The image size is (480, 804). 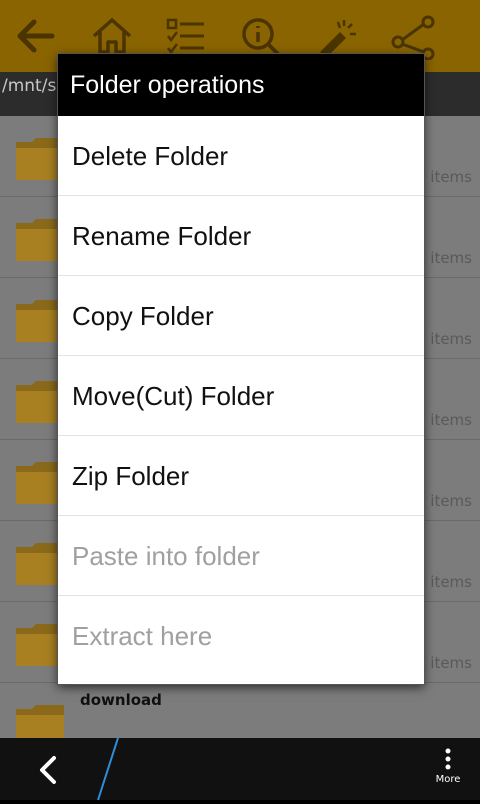 What do you see at coordinates (121, 700) in the screenshot?
I see `folder-name: download` at bounding box center [121, 700].